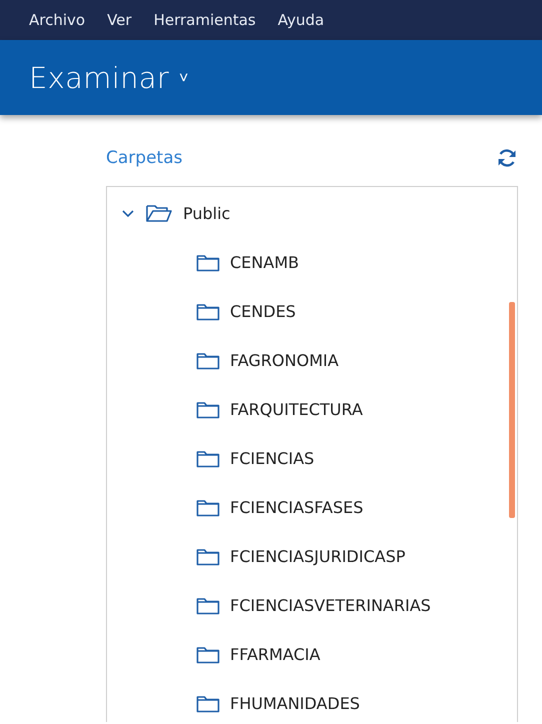 Image resolution: width=542 pixels, height=724 pixels. Describe the element at coordinates (312, 409) in the screenshot. I see `tree-item: FARQUITECTURA` at that location.